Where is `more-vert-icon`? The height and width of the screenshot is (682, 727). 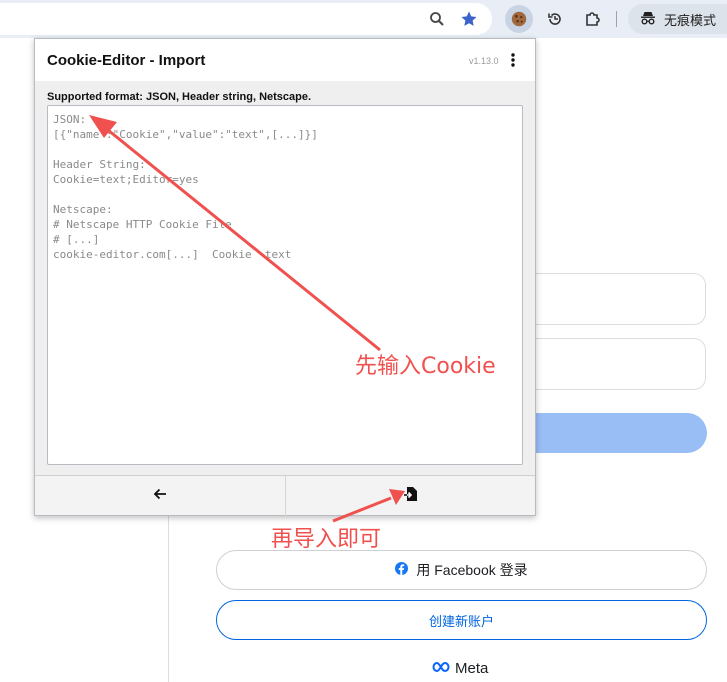
more-vert-icon is located at coordinates (513, 60).